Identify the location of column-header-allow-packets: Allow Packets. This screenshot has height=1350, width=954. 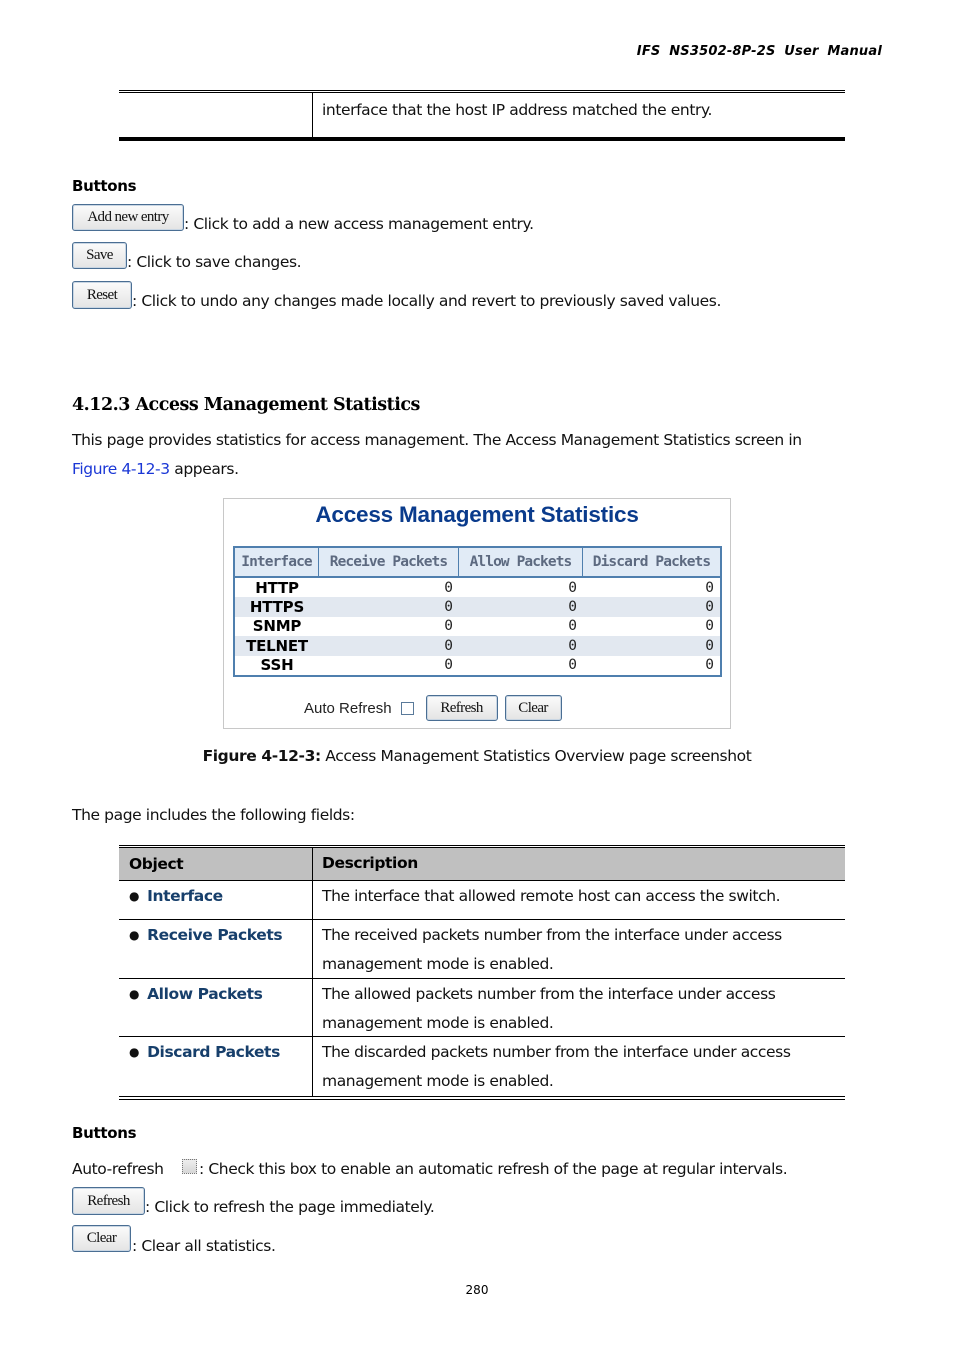
(521, 562).